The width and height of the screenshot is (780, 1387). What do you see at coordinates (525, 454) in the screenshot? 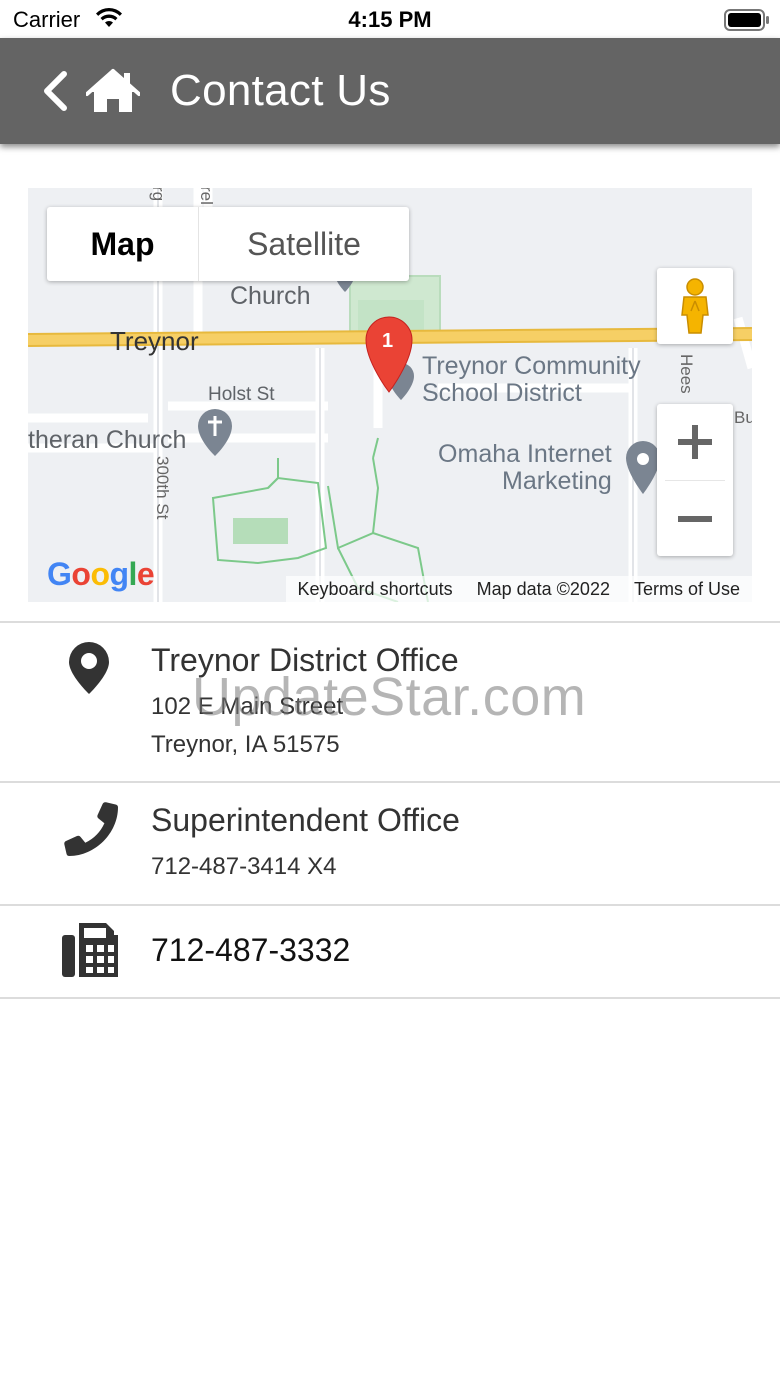
I see `map-label-omaha-line1: Omaha Internet` at bounding box center [525, 454].